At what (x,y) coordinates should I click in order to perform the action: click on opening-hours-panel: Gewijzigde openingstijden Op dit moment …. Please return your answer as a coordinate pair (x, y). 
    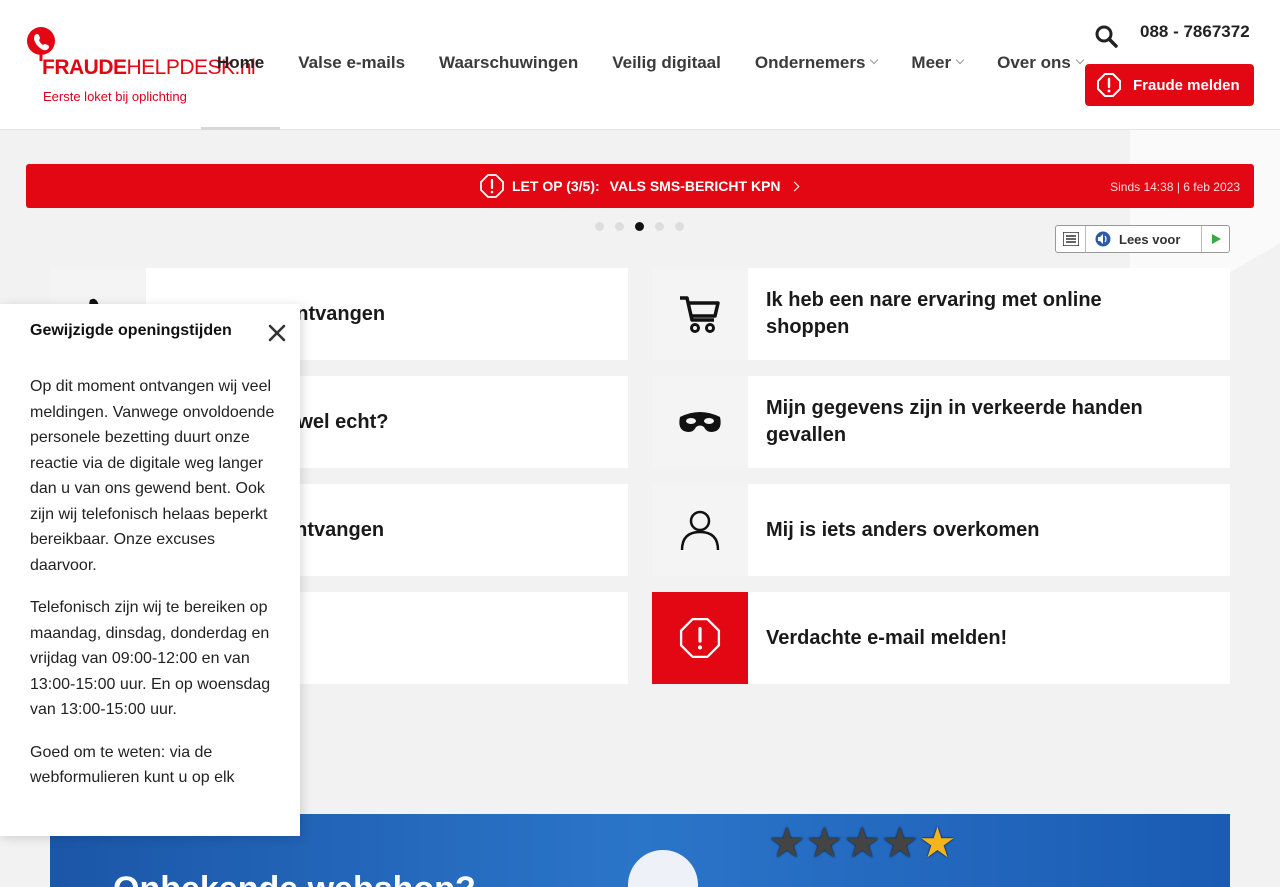
    Looking at the image, I should click on (150, 570).